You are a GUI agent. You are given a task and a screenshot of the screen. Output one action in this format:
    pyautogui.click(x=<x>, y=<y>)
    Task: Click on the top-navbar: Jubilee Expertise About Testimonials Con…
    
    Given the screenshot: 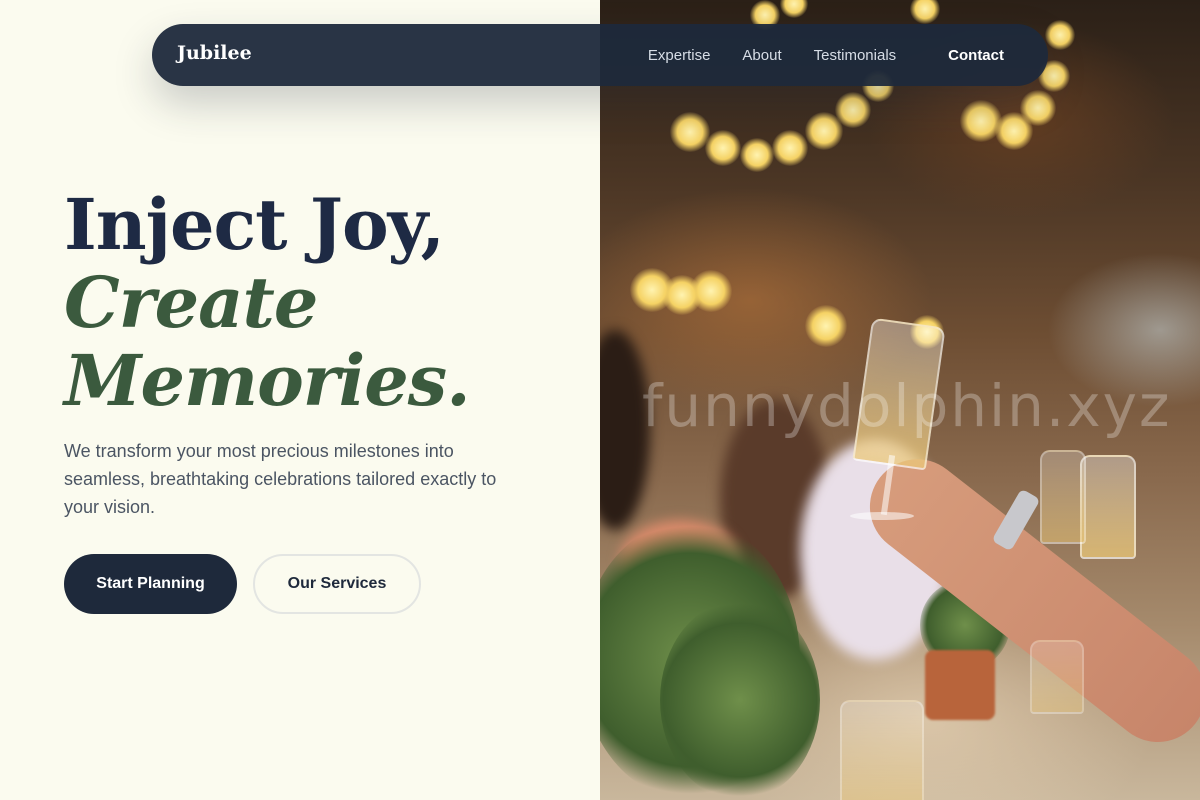 What is the action you would take?
    pyautogui.click(x=600, y=55)
    